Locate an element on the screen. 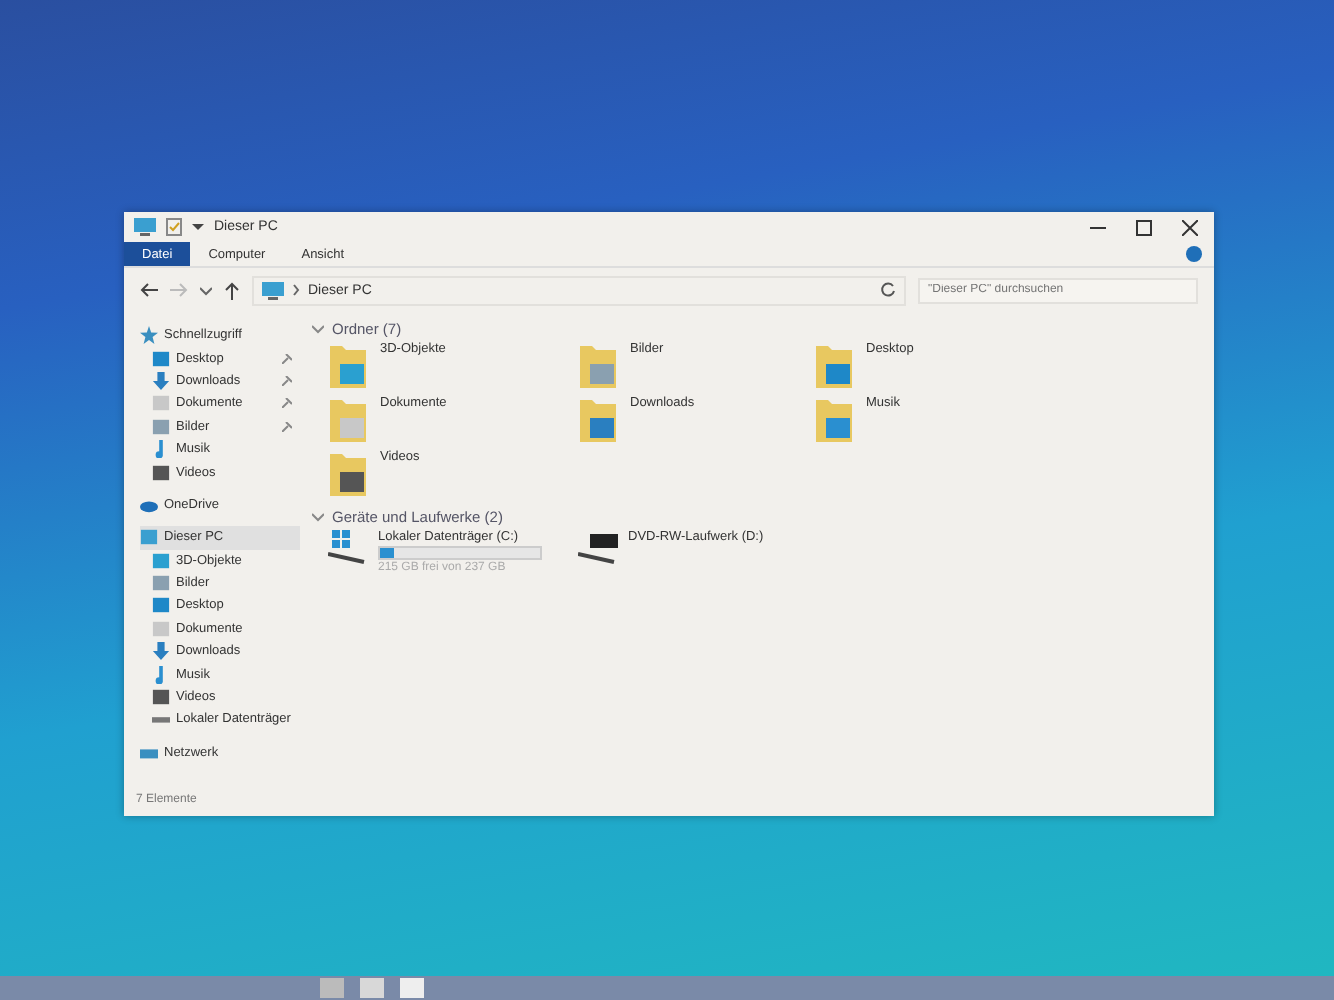  up-arrow-icon is located at coordinates (232, 290).